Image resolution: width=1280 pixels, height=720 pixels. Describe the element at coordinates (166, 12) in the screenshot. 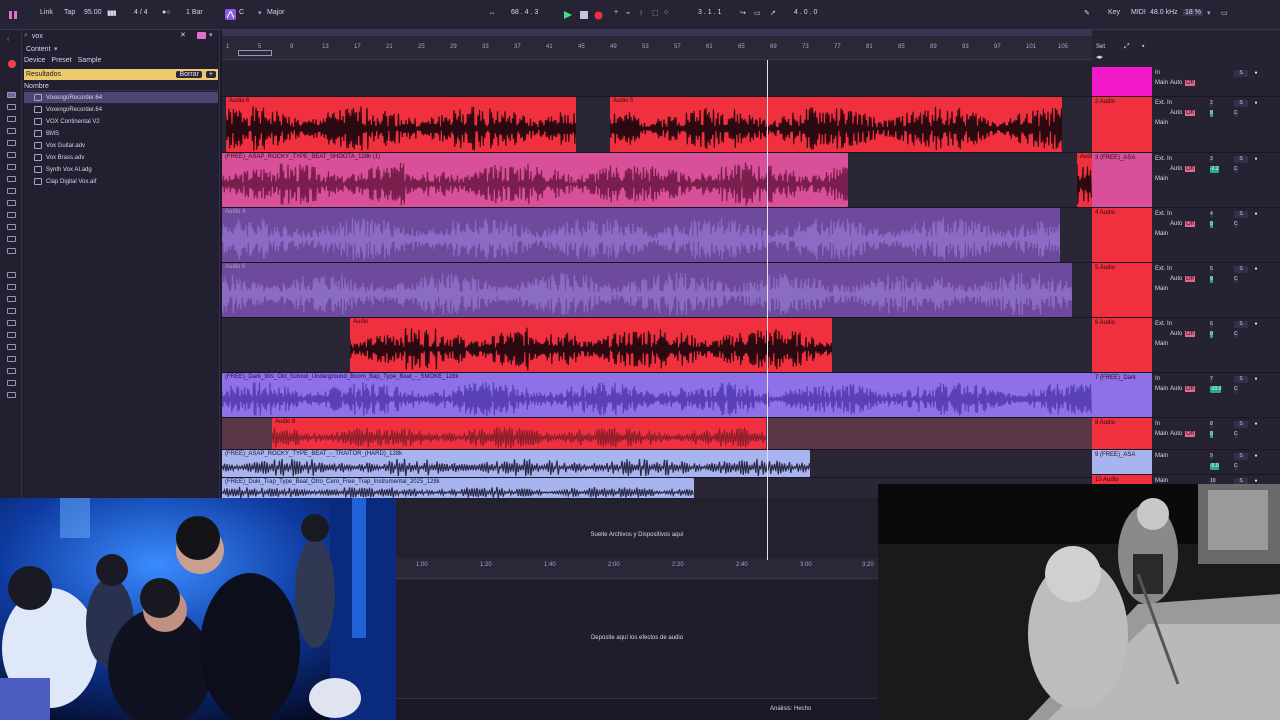

I see `record-mode-icon: ●○` at that location.